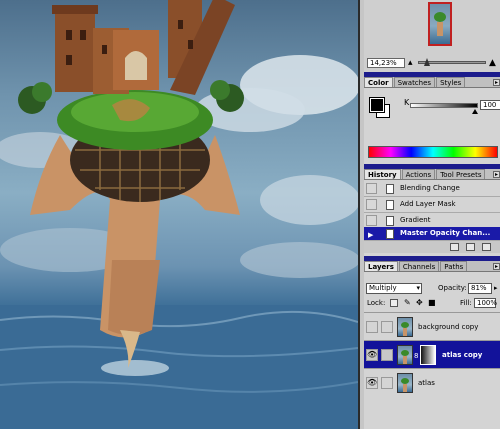 The height and width of the screenshot is (429, 500). Describe the element at coordinates (382, 174) in the screenshot. I see `tab-history: History` at that location.